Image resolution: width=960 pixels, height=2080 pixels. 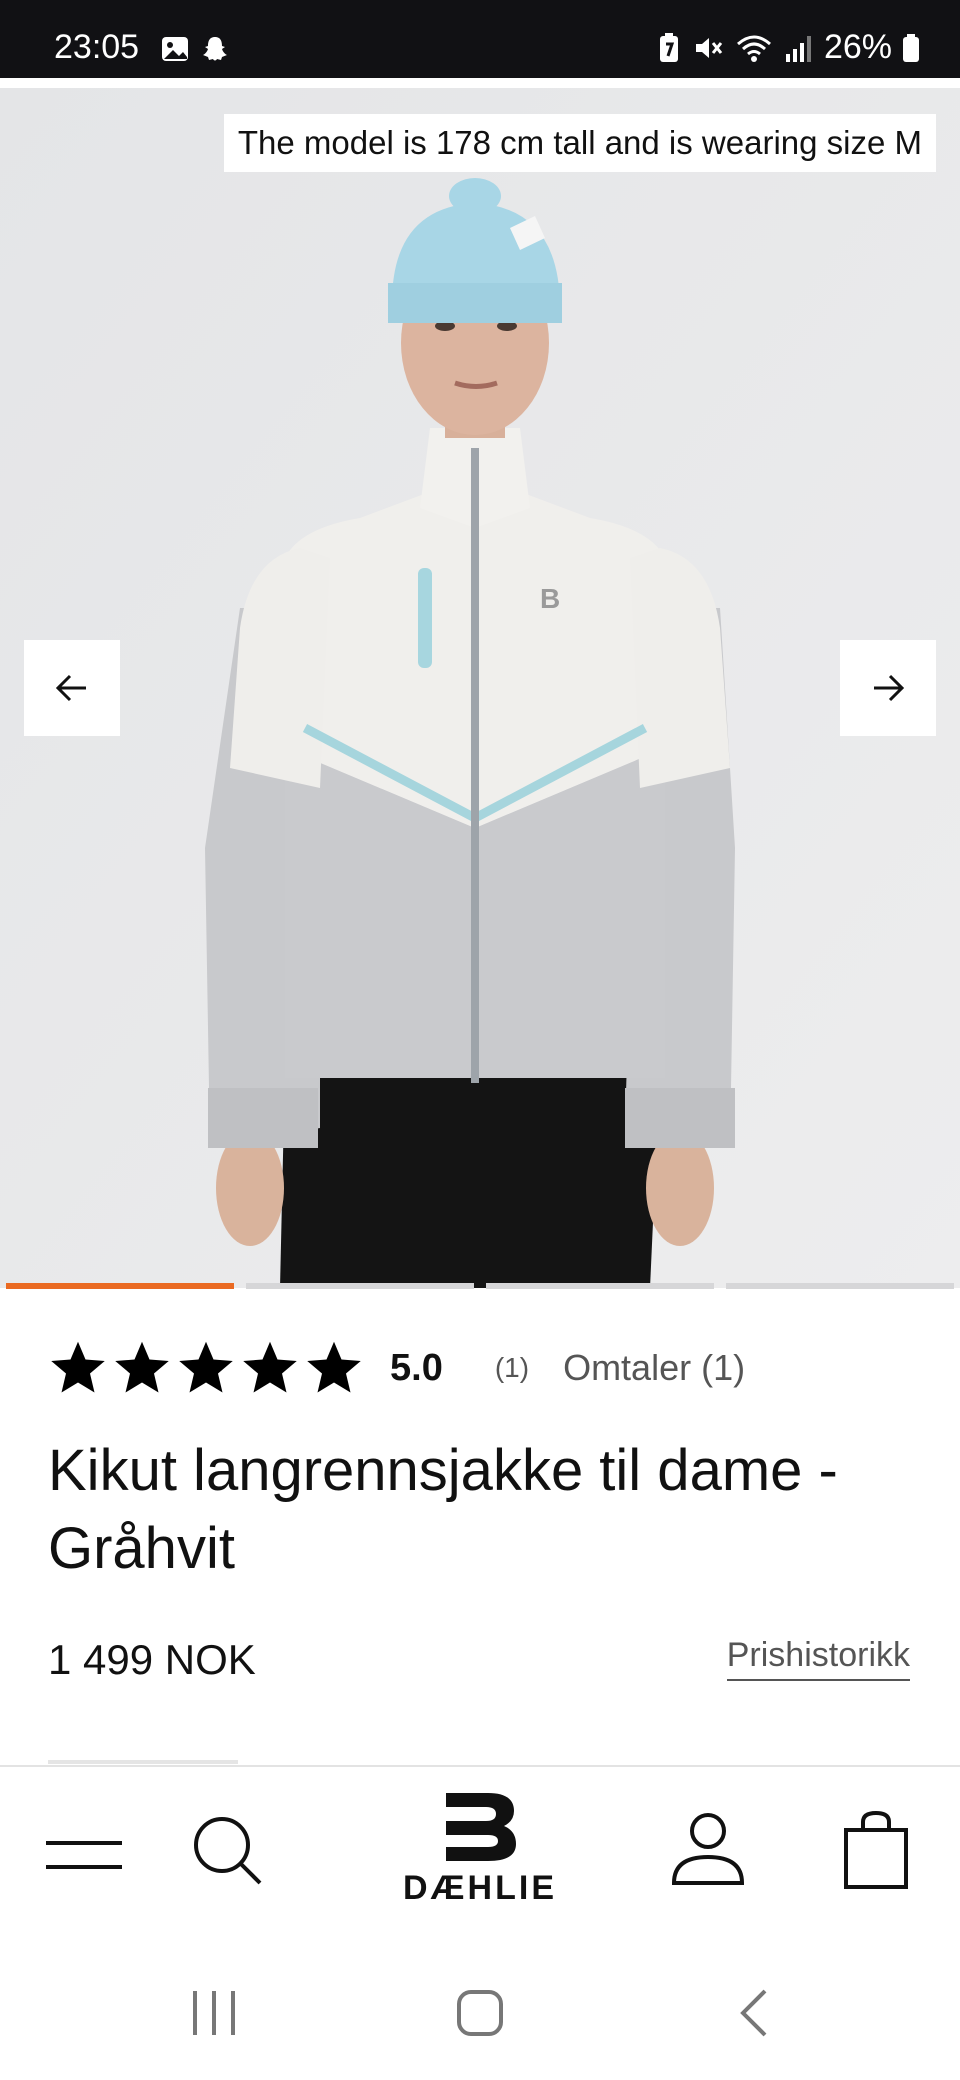 I want to click on bottom-navigation: DÆHLIE, so click(x=480, y=1855).